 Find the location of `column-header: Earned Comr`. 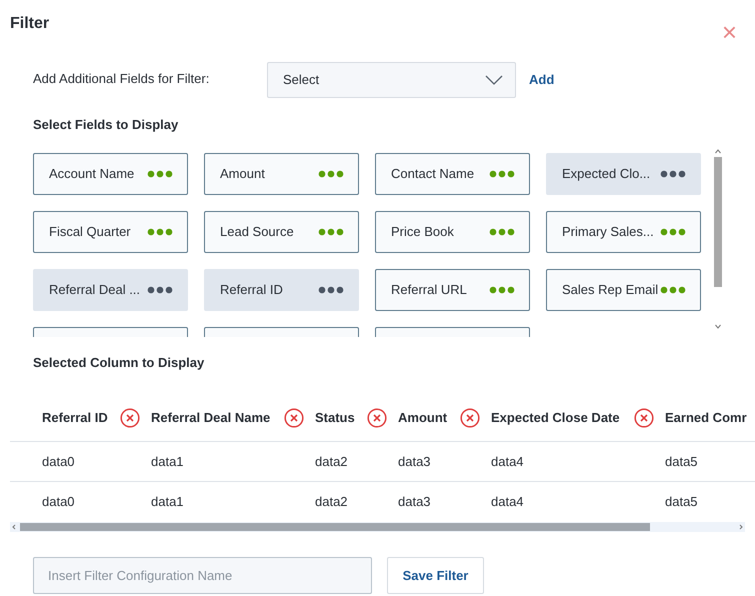

column-header: Earned Comr is located at coordinates (706, 417).